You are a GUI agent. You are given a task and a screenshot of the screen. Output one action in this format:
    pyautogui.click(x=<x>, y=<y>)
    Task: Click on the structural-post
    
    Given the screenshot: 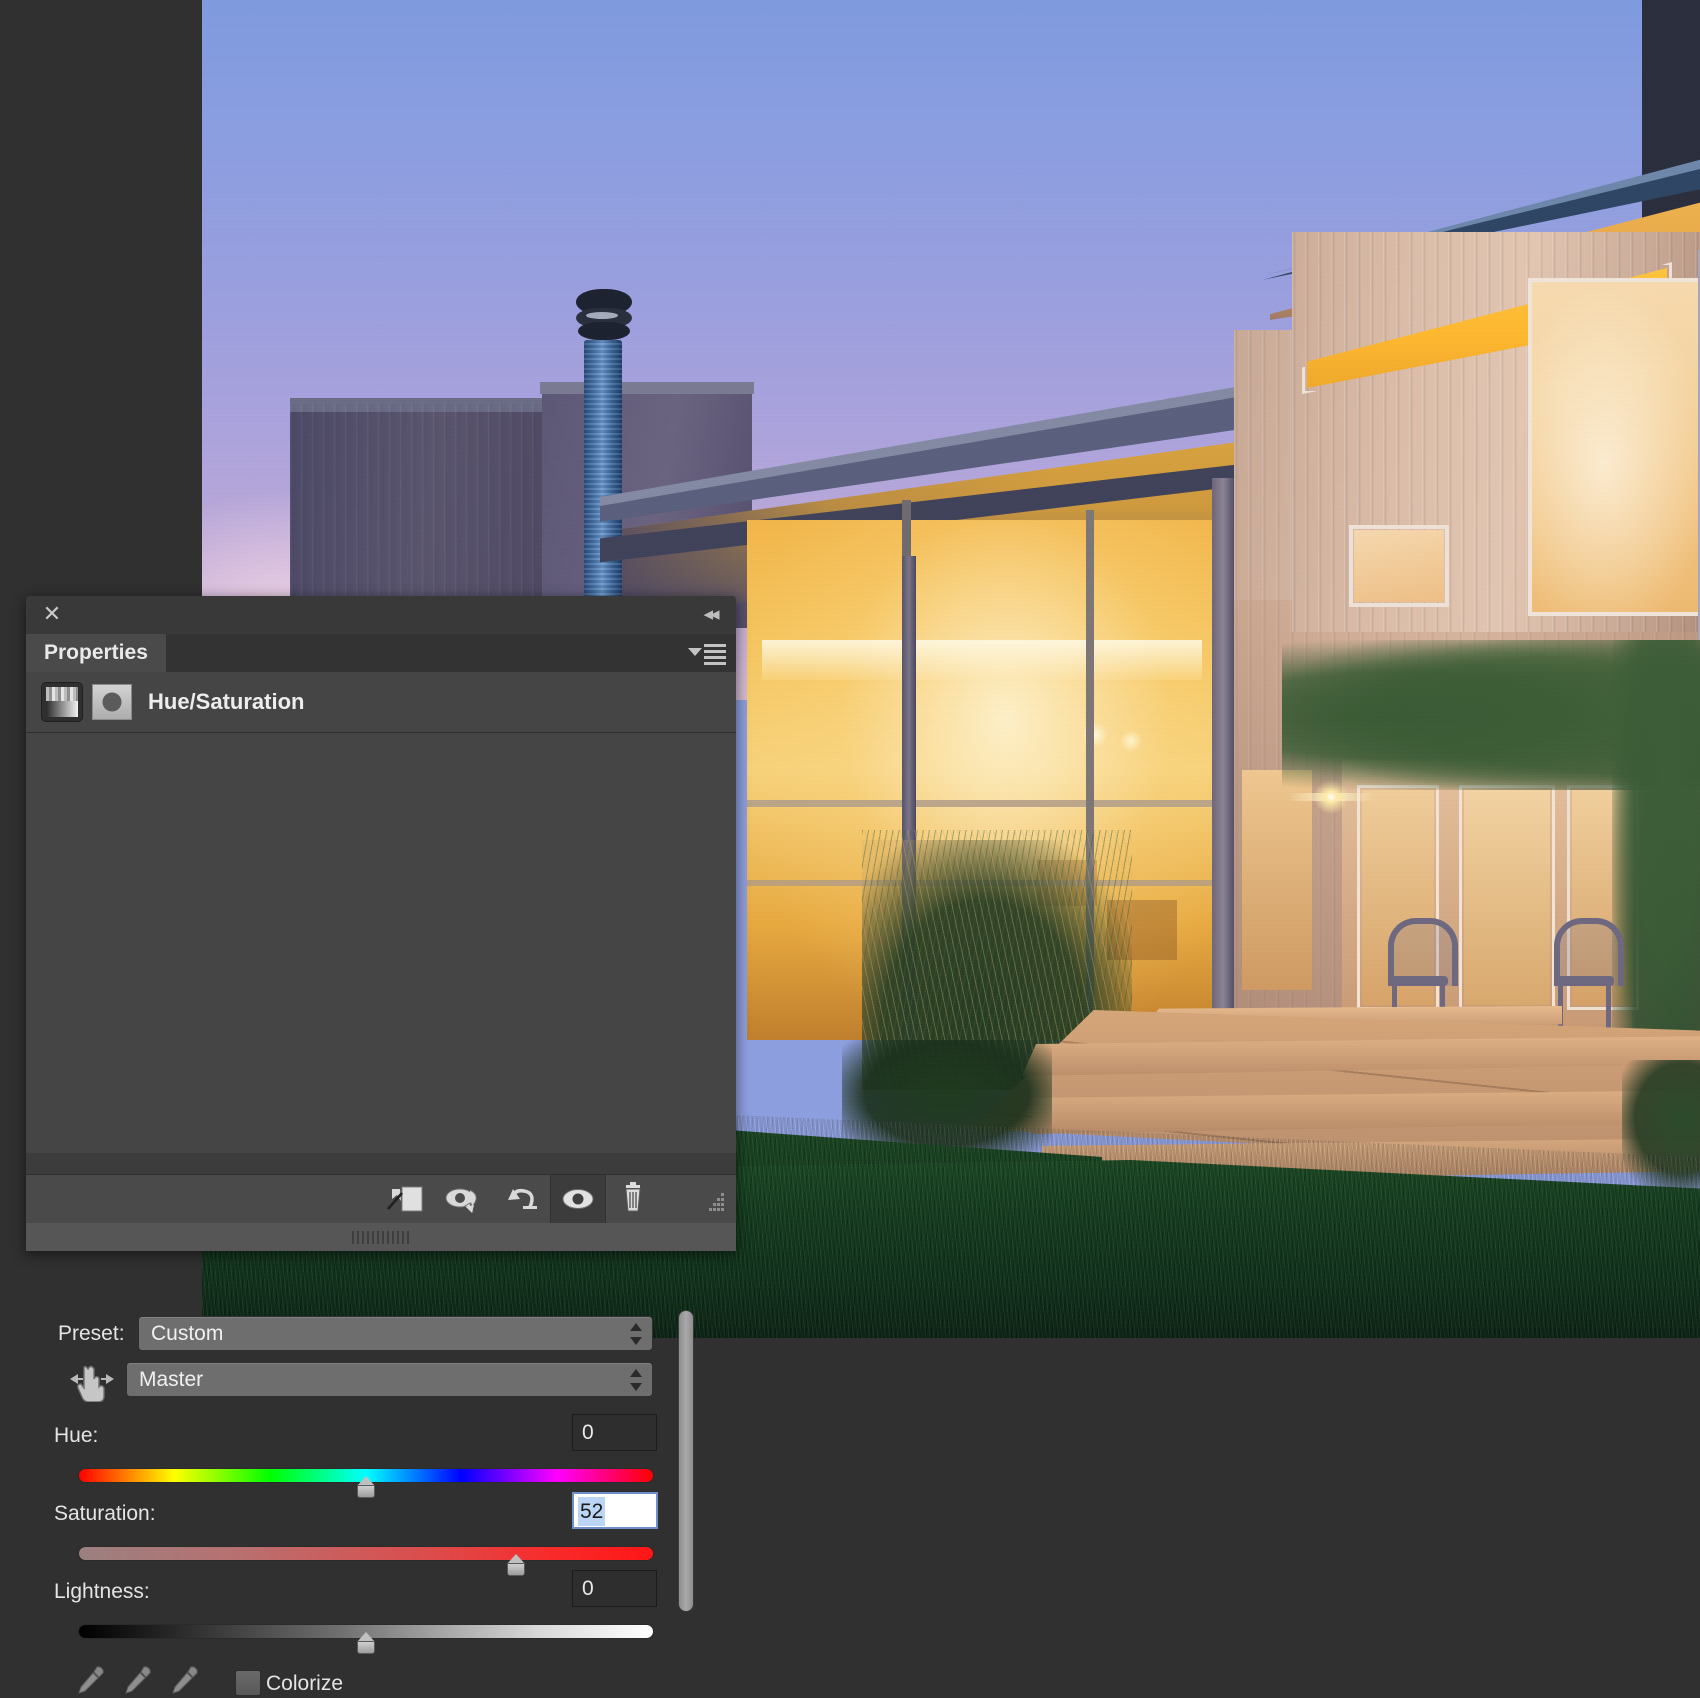 What is the action you would take?
    pyautogui.click(x=1223, y=768)
    